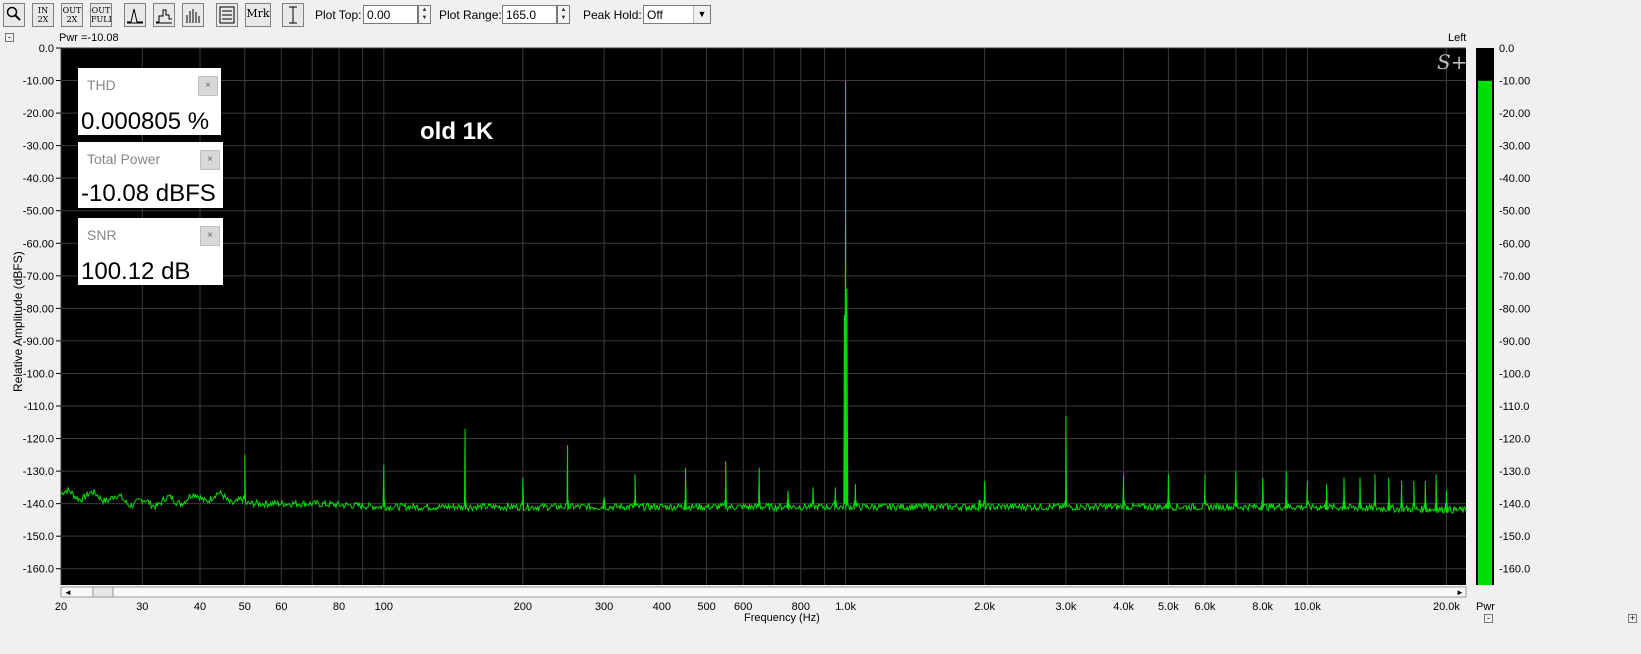 This screenshot has height=654, width=1641. Describe the element at coordinates (38, 570) in the screenshot. I see `y-tick-label: -160.0` at that location.